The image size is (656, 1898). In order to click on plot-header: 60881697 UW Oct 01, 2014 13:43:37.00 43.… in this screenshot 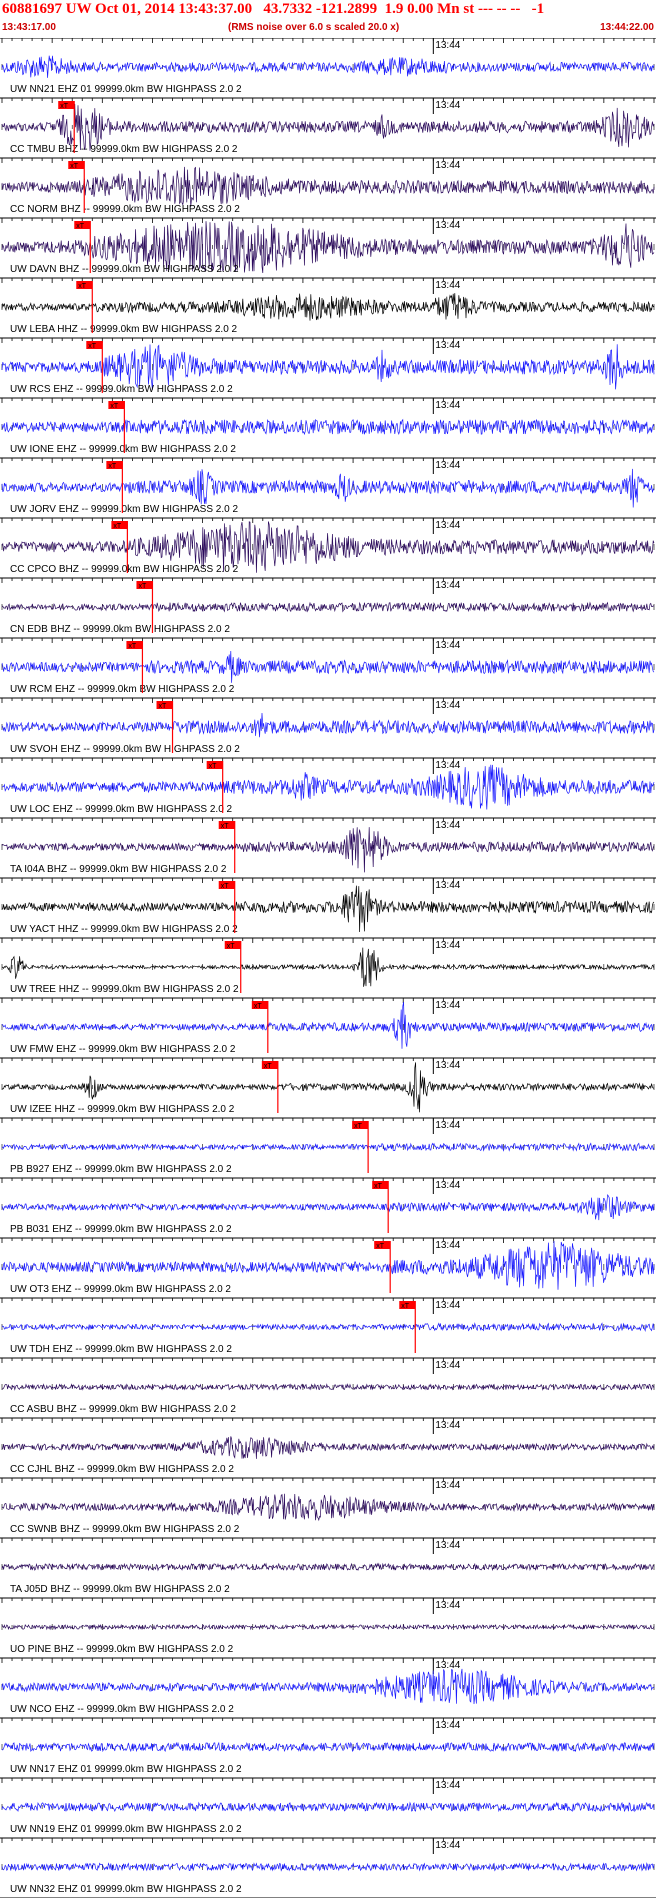, I will do `click(328, 19)`.